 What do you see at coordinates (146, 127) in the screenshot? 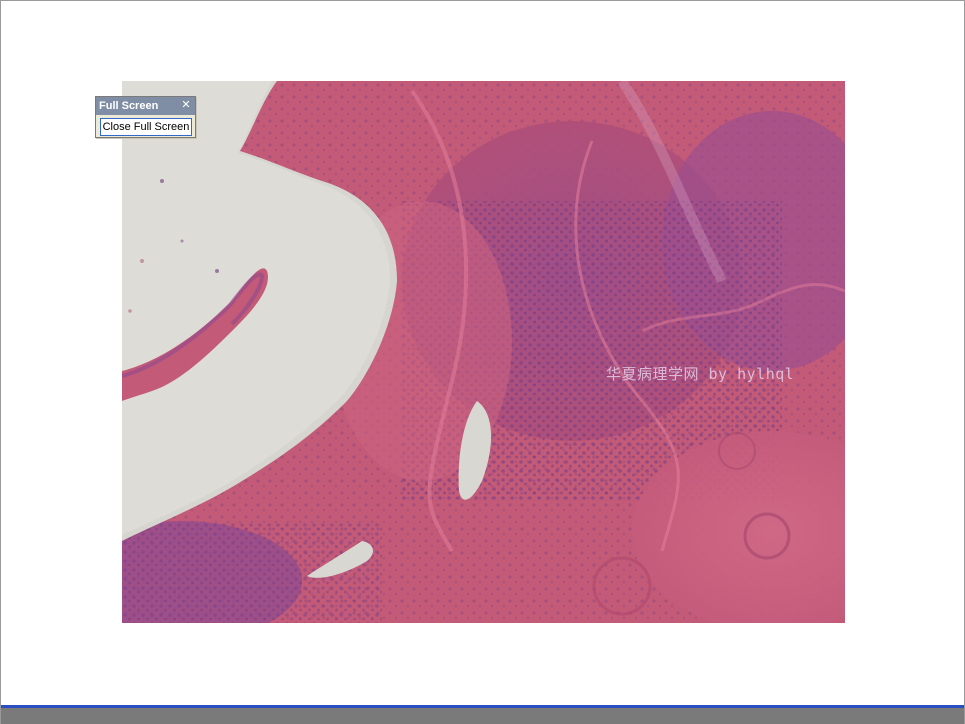
I see `close-full-screen-button: Close Full Screen` at bounding box center [146, 127].